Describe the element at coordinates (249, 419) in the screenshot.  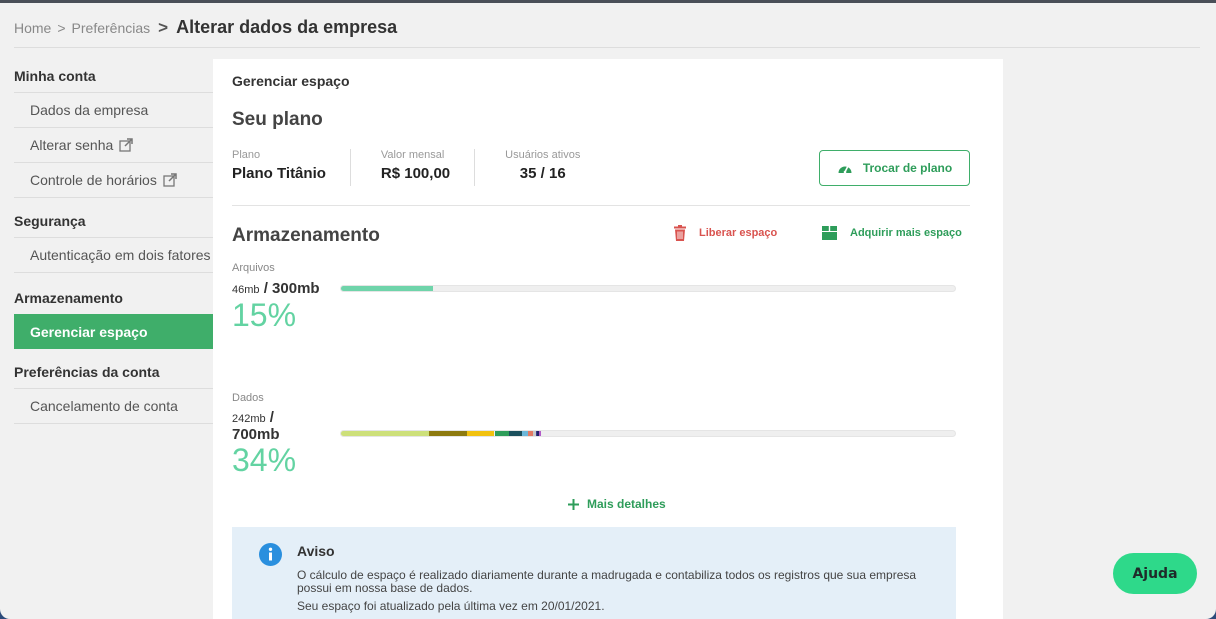
I see `data-used: 242mb` at that location.